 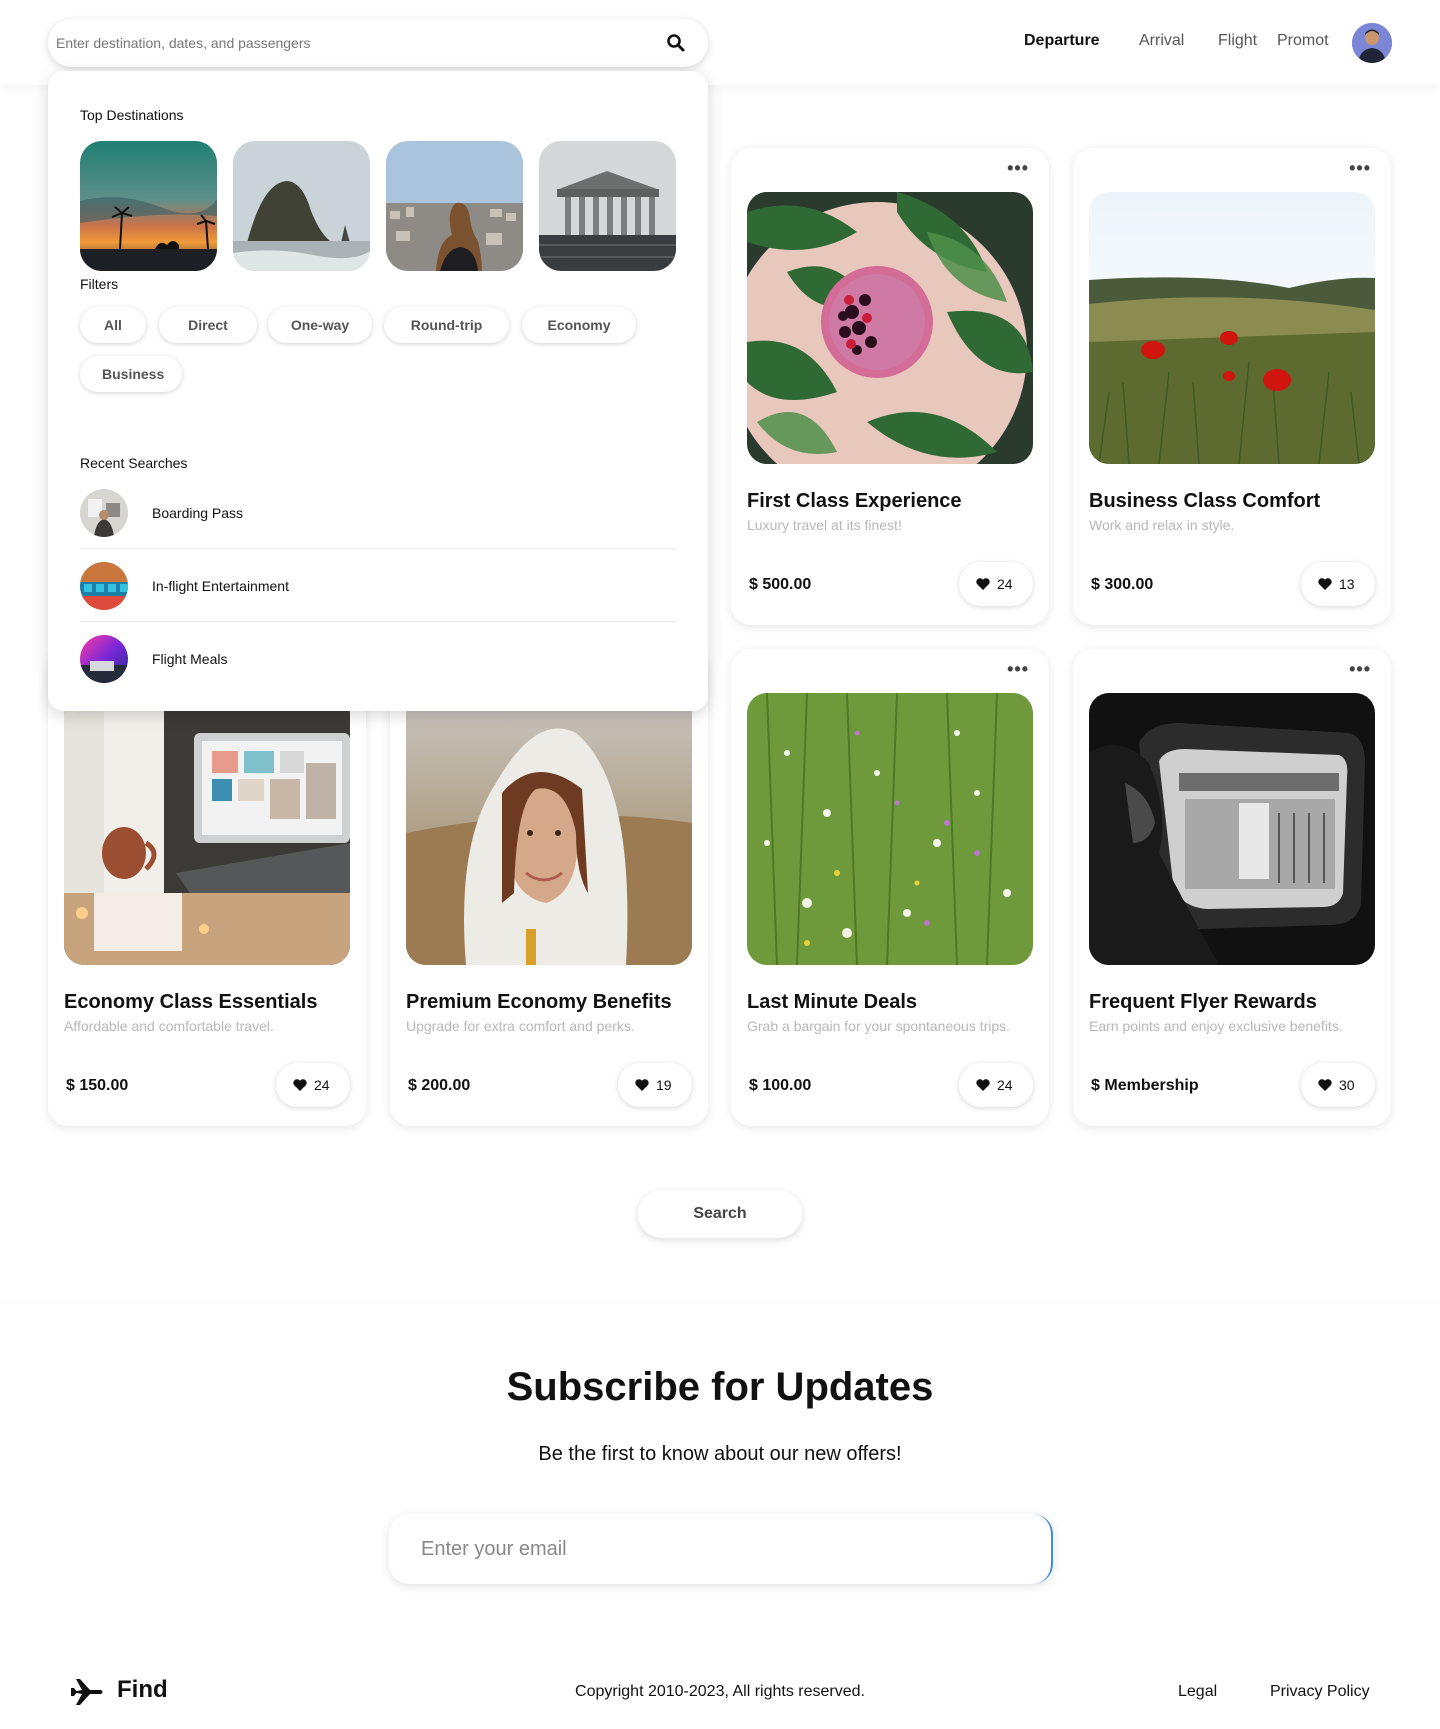 I want to click on filter-all: All, so click(x=113, y=325).